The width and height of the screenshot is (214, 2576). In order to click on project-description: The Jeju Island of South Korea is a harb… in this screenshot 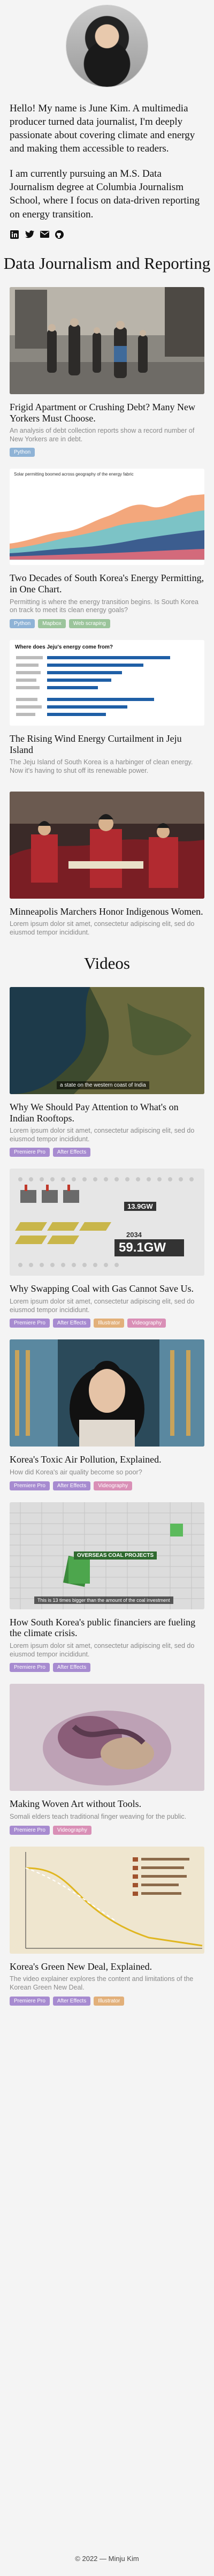, I will do `click(101, 766)`.